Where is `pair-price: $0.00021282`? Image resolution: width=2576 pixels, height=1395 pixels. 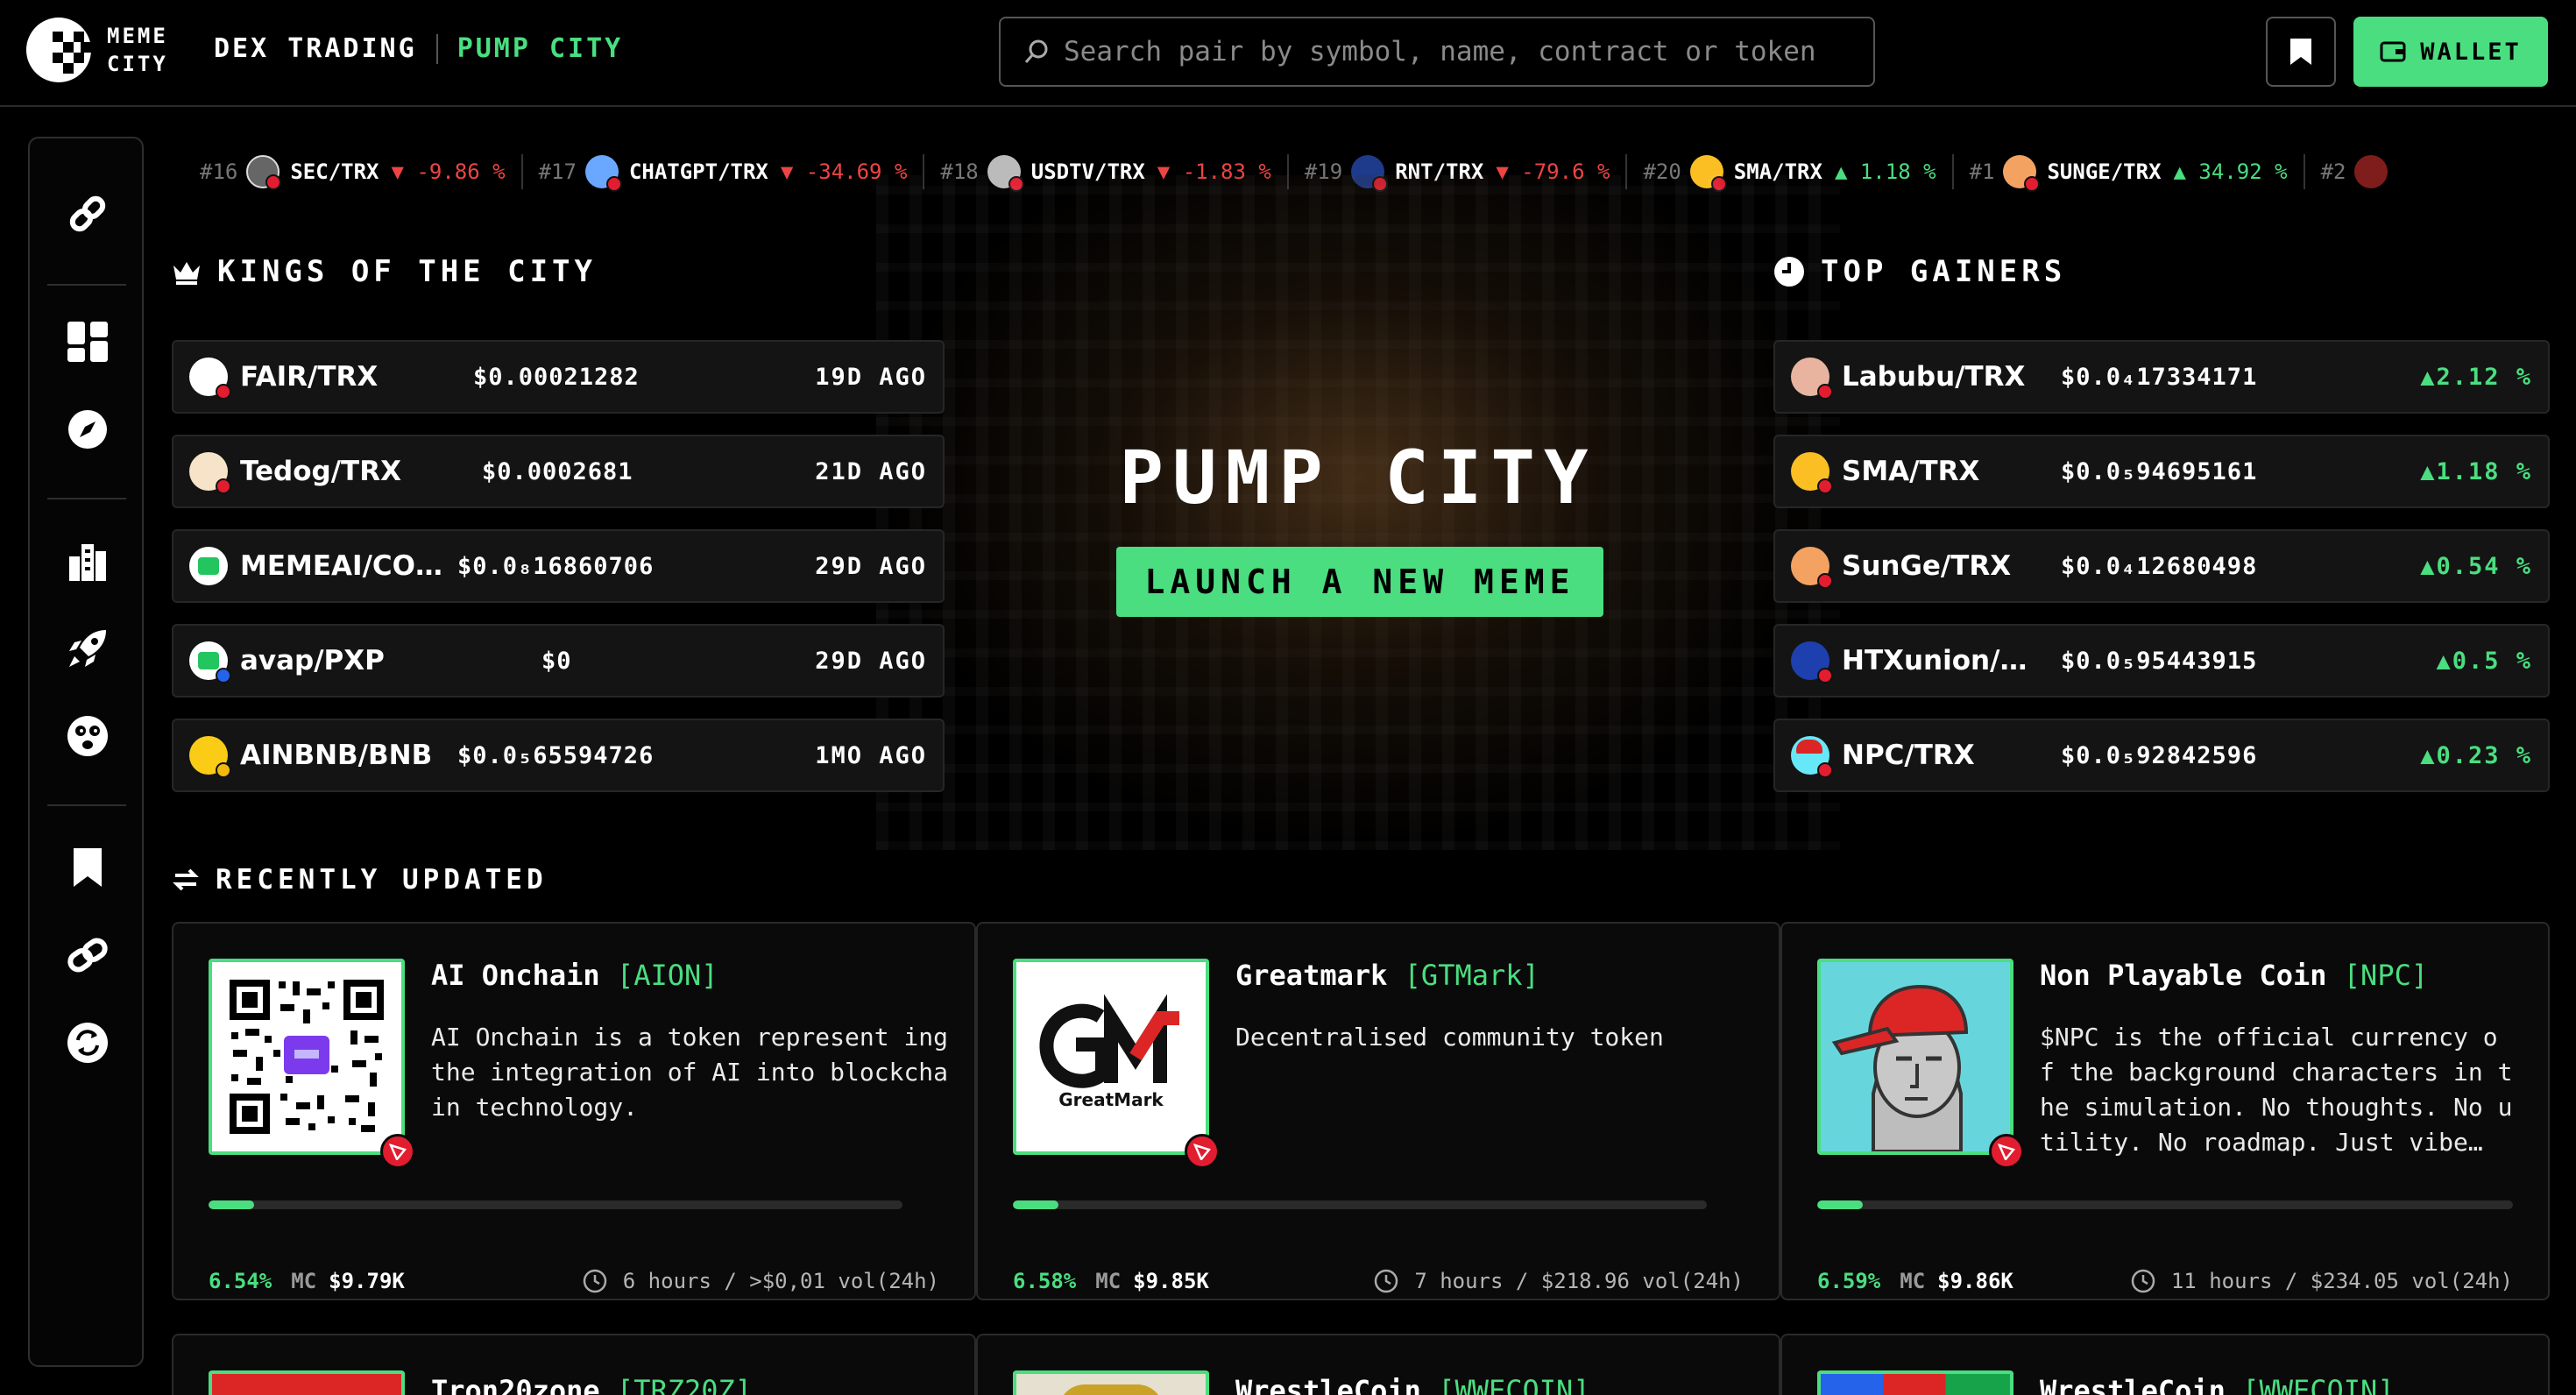 pair-price: $0.00021282 is located at coordinates (556, 377).